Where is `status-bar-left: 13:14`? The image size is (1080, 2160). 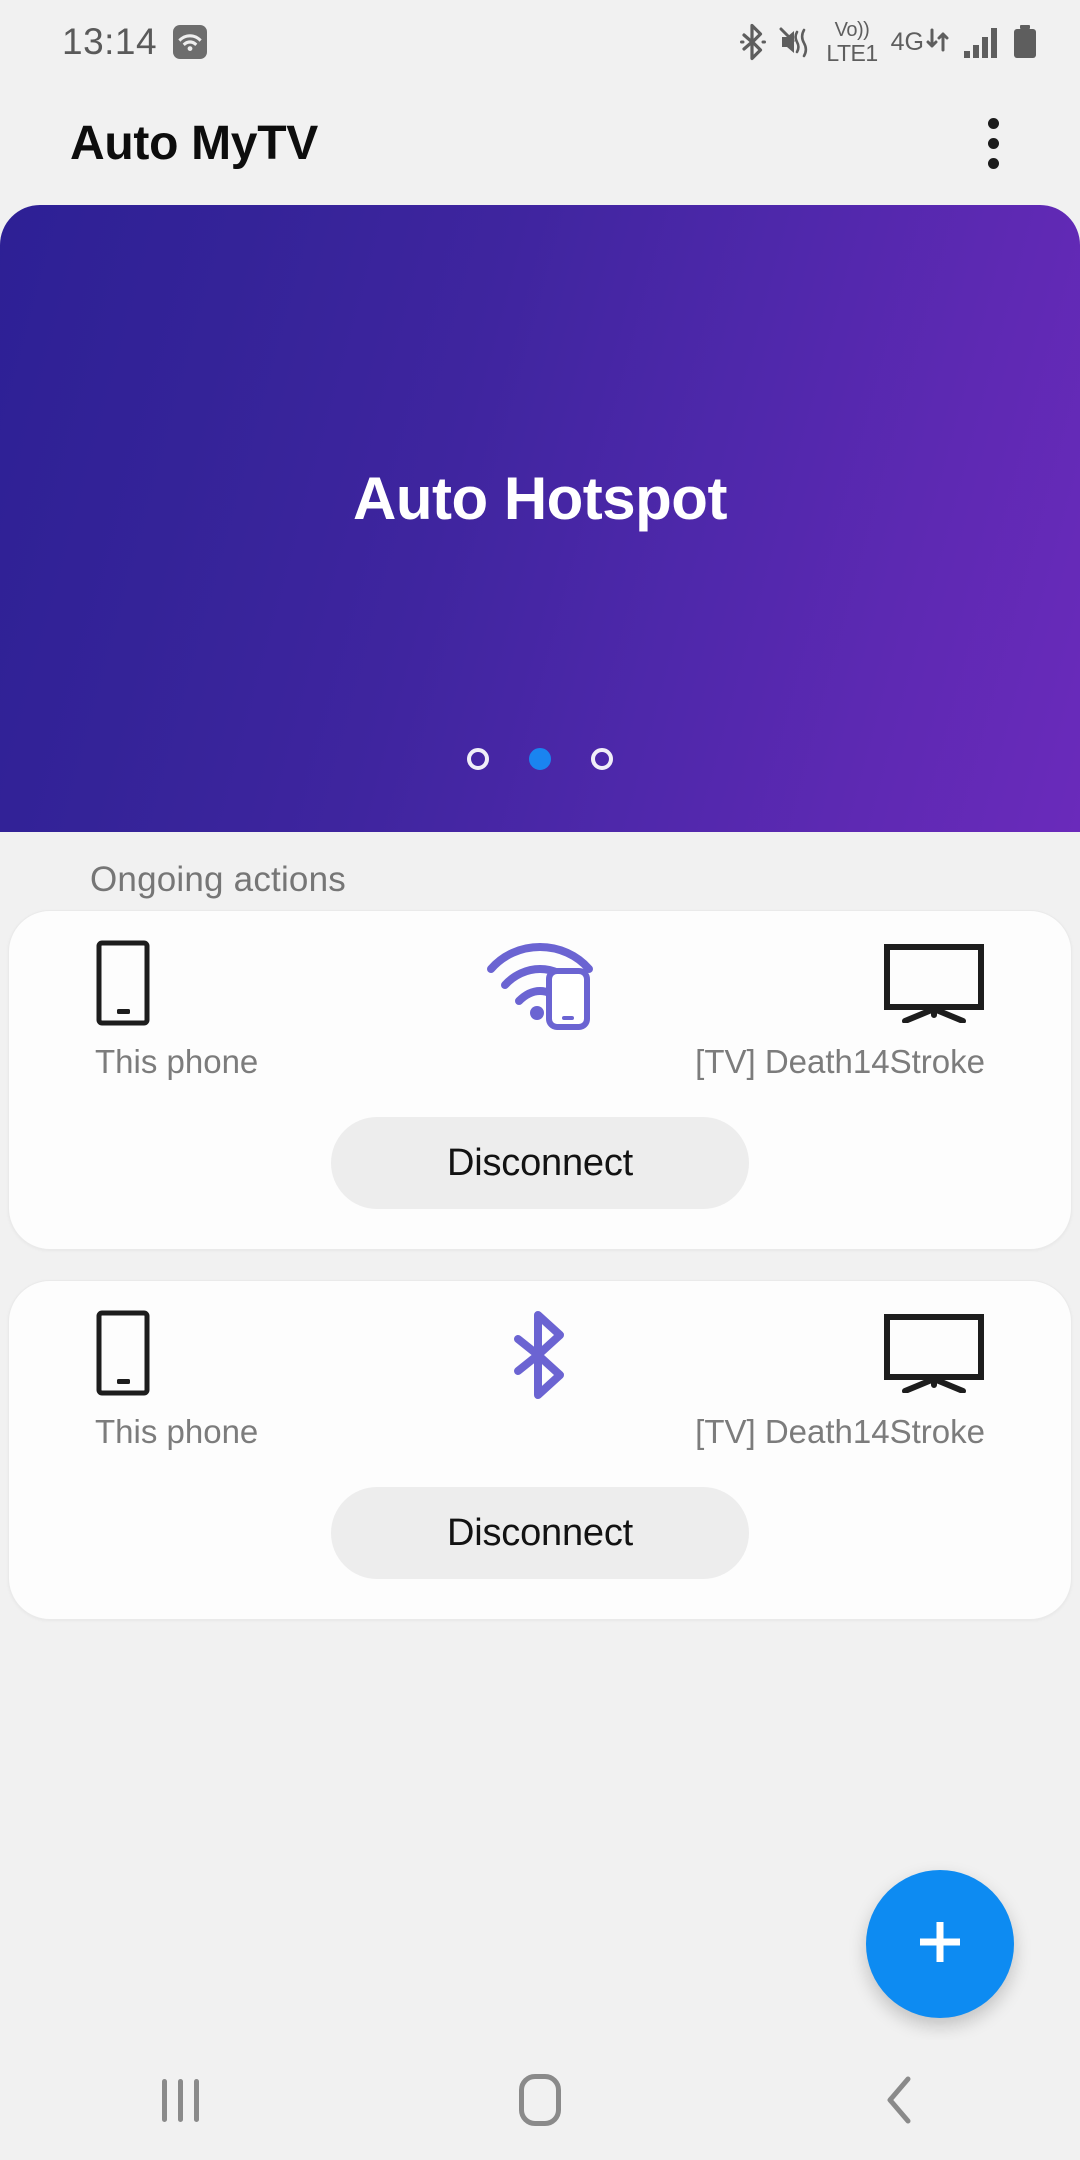 status-bar-left: 13:14 is located at coordinates (135, 42).